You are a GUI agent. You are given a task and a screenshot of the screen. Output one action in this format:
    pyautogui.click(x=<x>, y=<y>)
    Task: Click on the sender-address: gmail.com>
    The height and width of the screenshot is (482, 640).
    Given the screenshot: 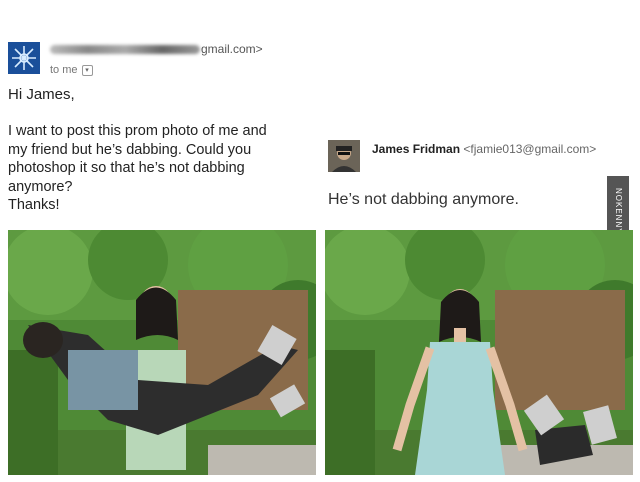 What is the action you would take?
    pyautogui.click(x=156, y=49)
    